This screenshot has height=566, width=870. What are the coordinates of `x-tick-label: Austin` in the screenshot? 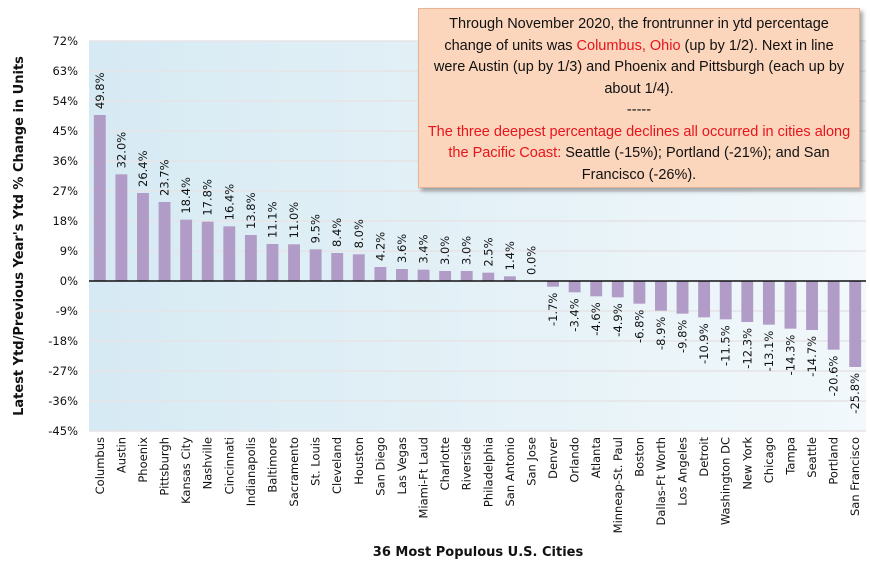 It's located at (121, 455).